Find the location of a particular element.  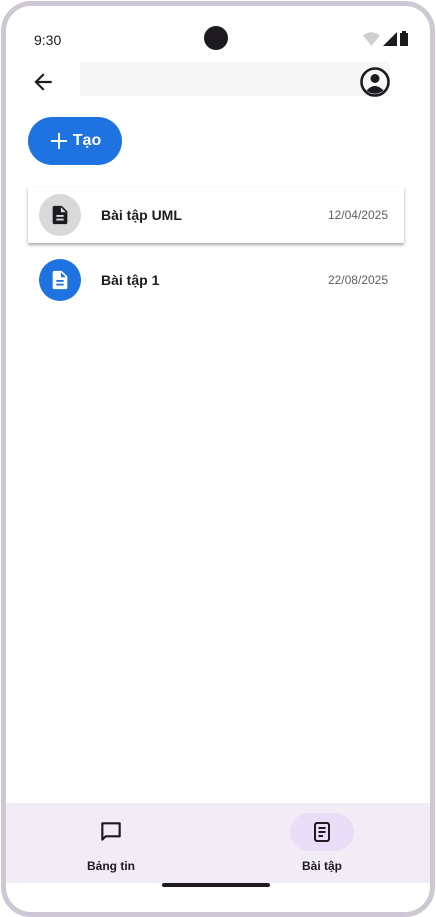

signal-icon is located at coordinates (390, 38).